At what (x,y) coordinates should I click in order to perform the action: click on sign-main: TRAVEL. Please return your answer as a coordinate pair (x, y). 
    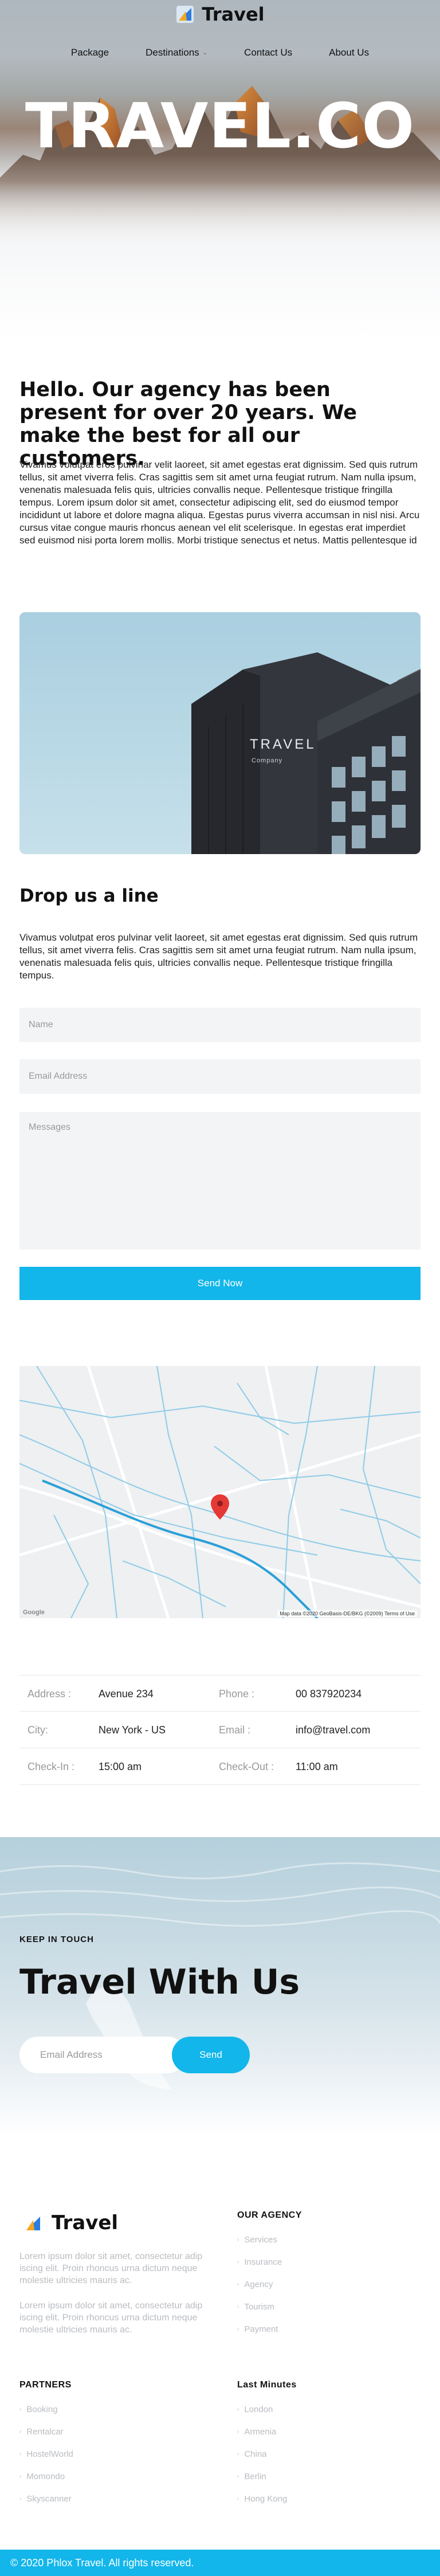
    Looking at the image, I should click on (283, 744).